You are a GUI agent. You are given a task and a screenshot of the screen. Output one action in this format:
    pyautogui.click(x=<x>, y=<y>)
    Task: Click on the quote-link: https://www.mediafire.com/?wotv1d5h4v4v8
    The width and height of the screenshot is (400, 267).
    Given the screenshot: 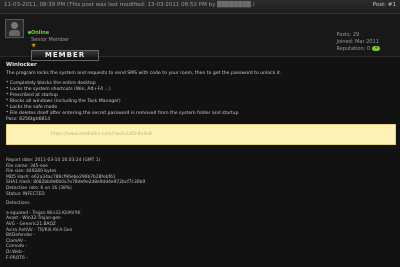 What is the action you would take?
    pyautogui.click(x=101, y=134)
    